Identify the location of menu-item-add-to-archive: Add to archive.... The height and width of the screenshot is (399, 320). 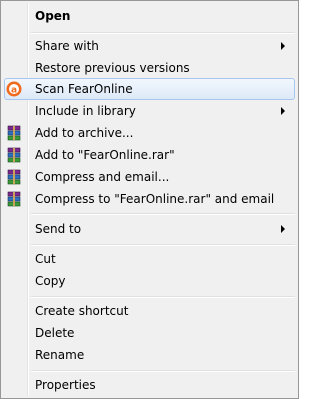
(149, 133).